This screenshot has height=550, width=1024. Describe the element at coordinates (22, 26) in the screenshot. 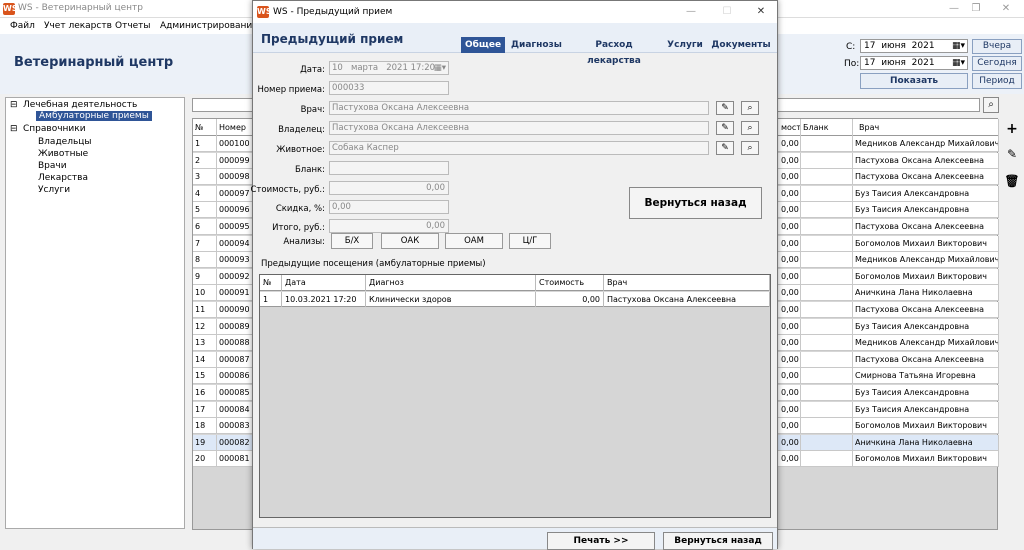

I see `menu-file: Файл` at that location.